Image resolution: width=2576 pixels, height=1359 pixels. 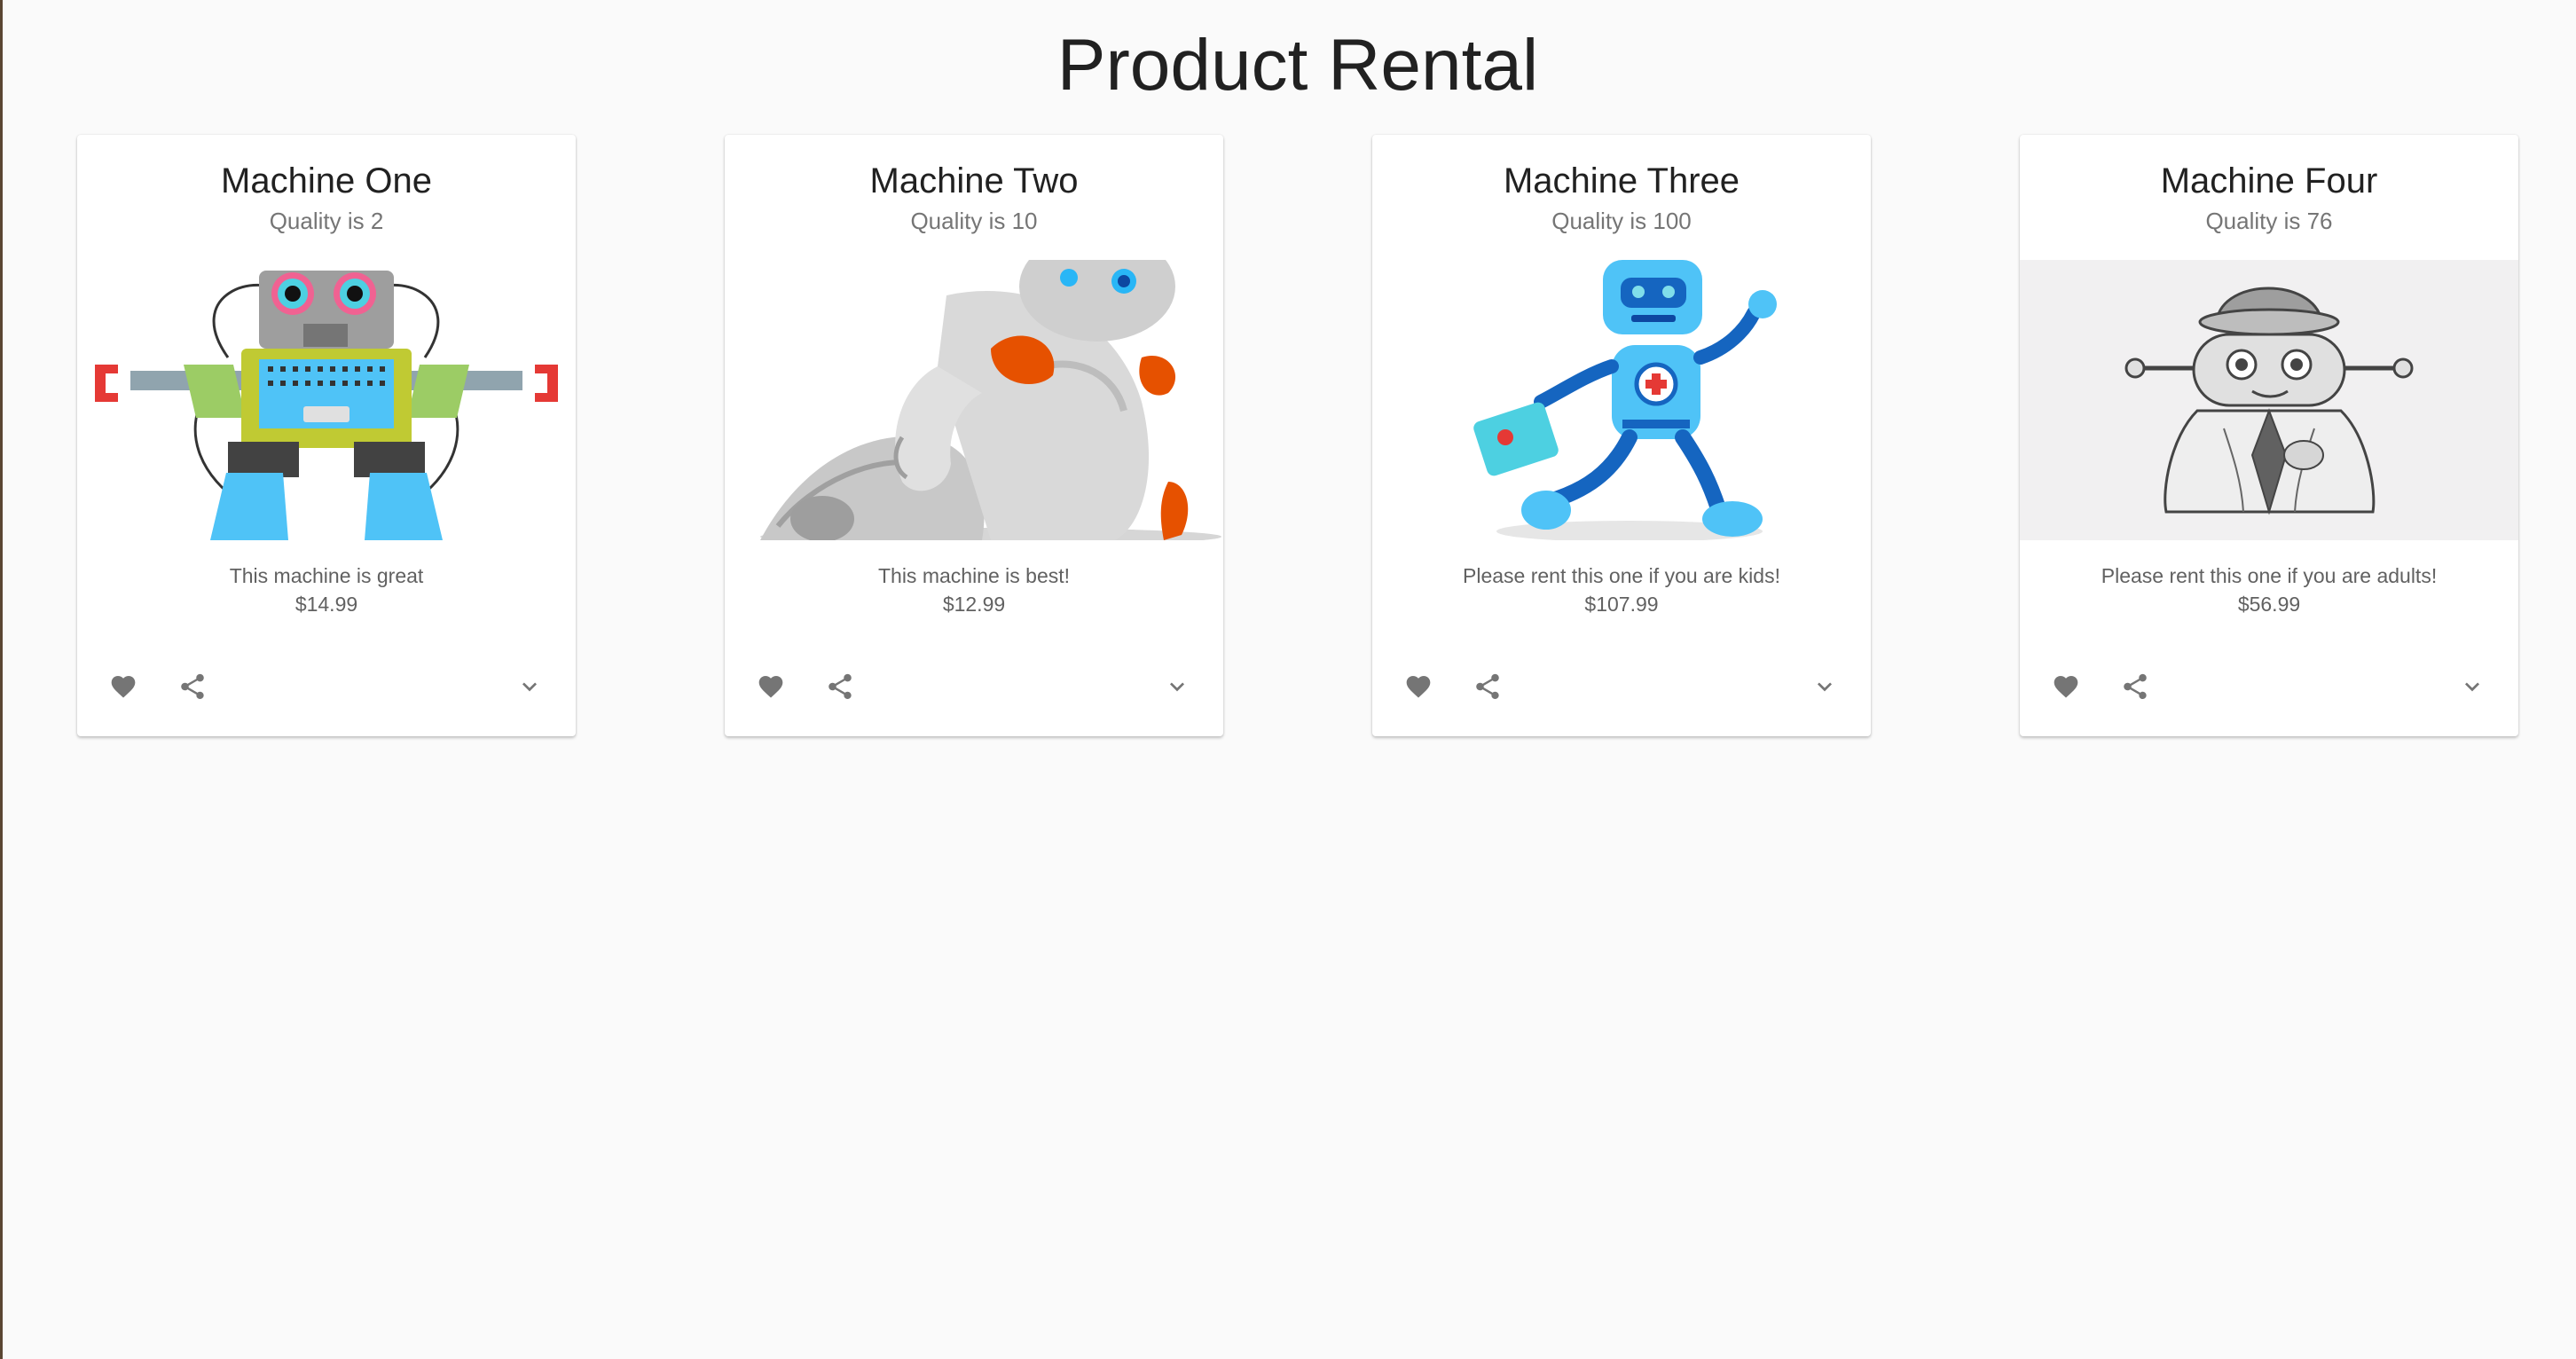 What do you see at coordinates (326, 575) in the screenshot?
I see `card-description: This machine is great` at bounding box center [326, 575].